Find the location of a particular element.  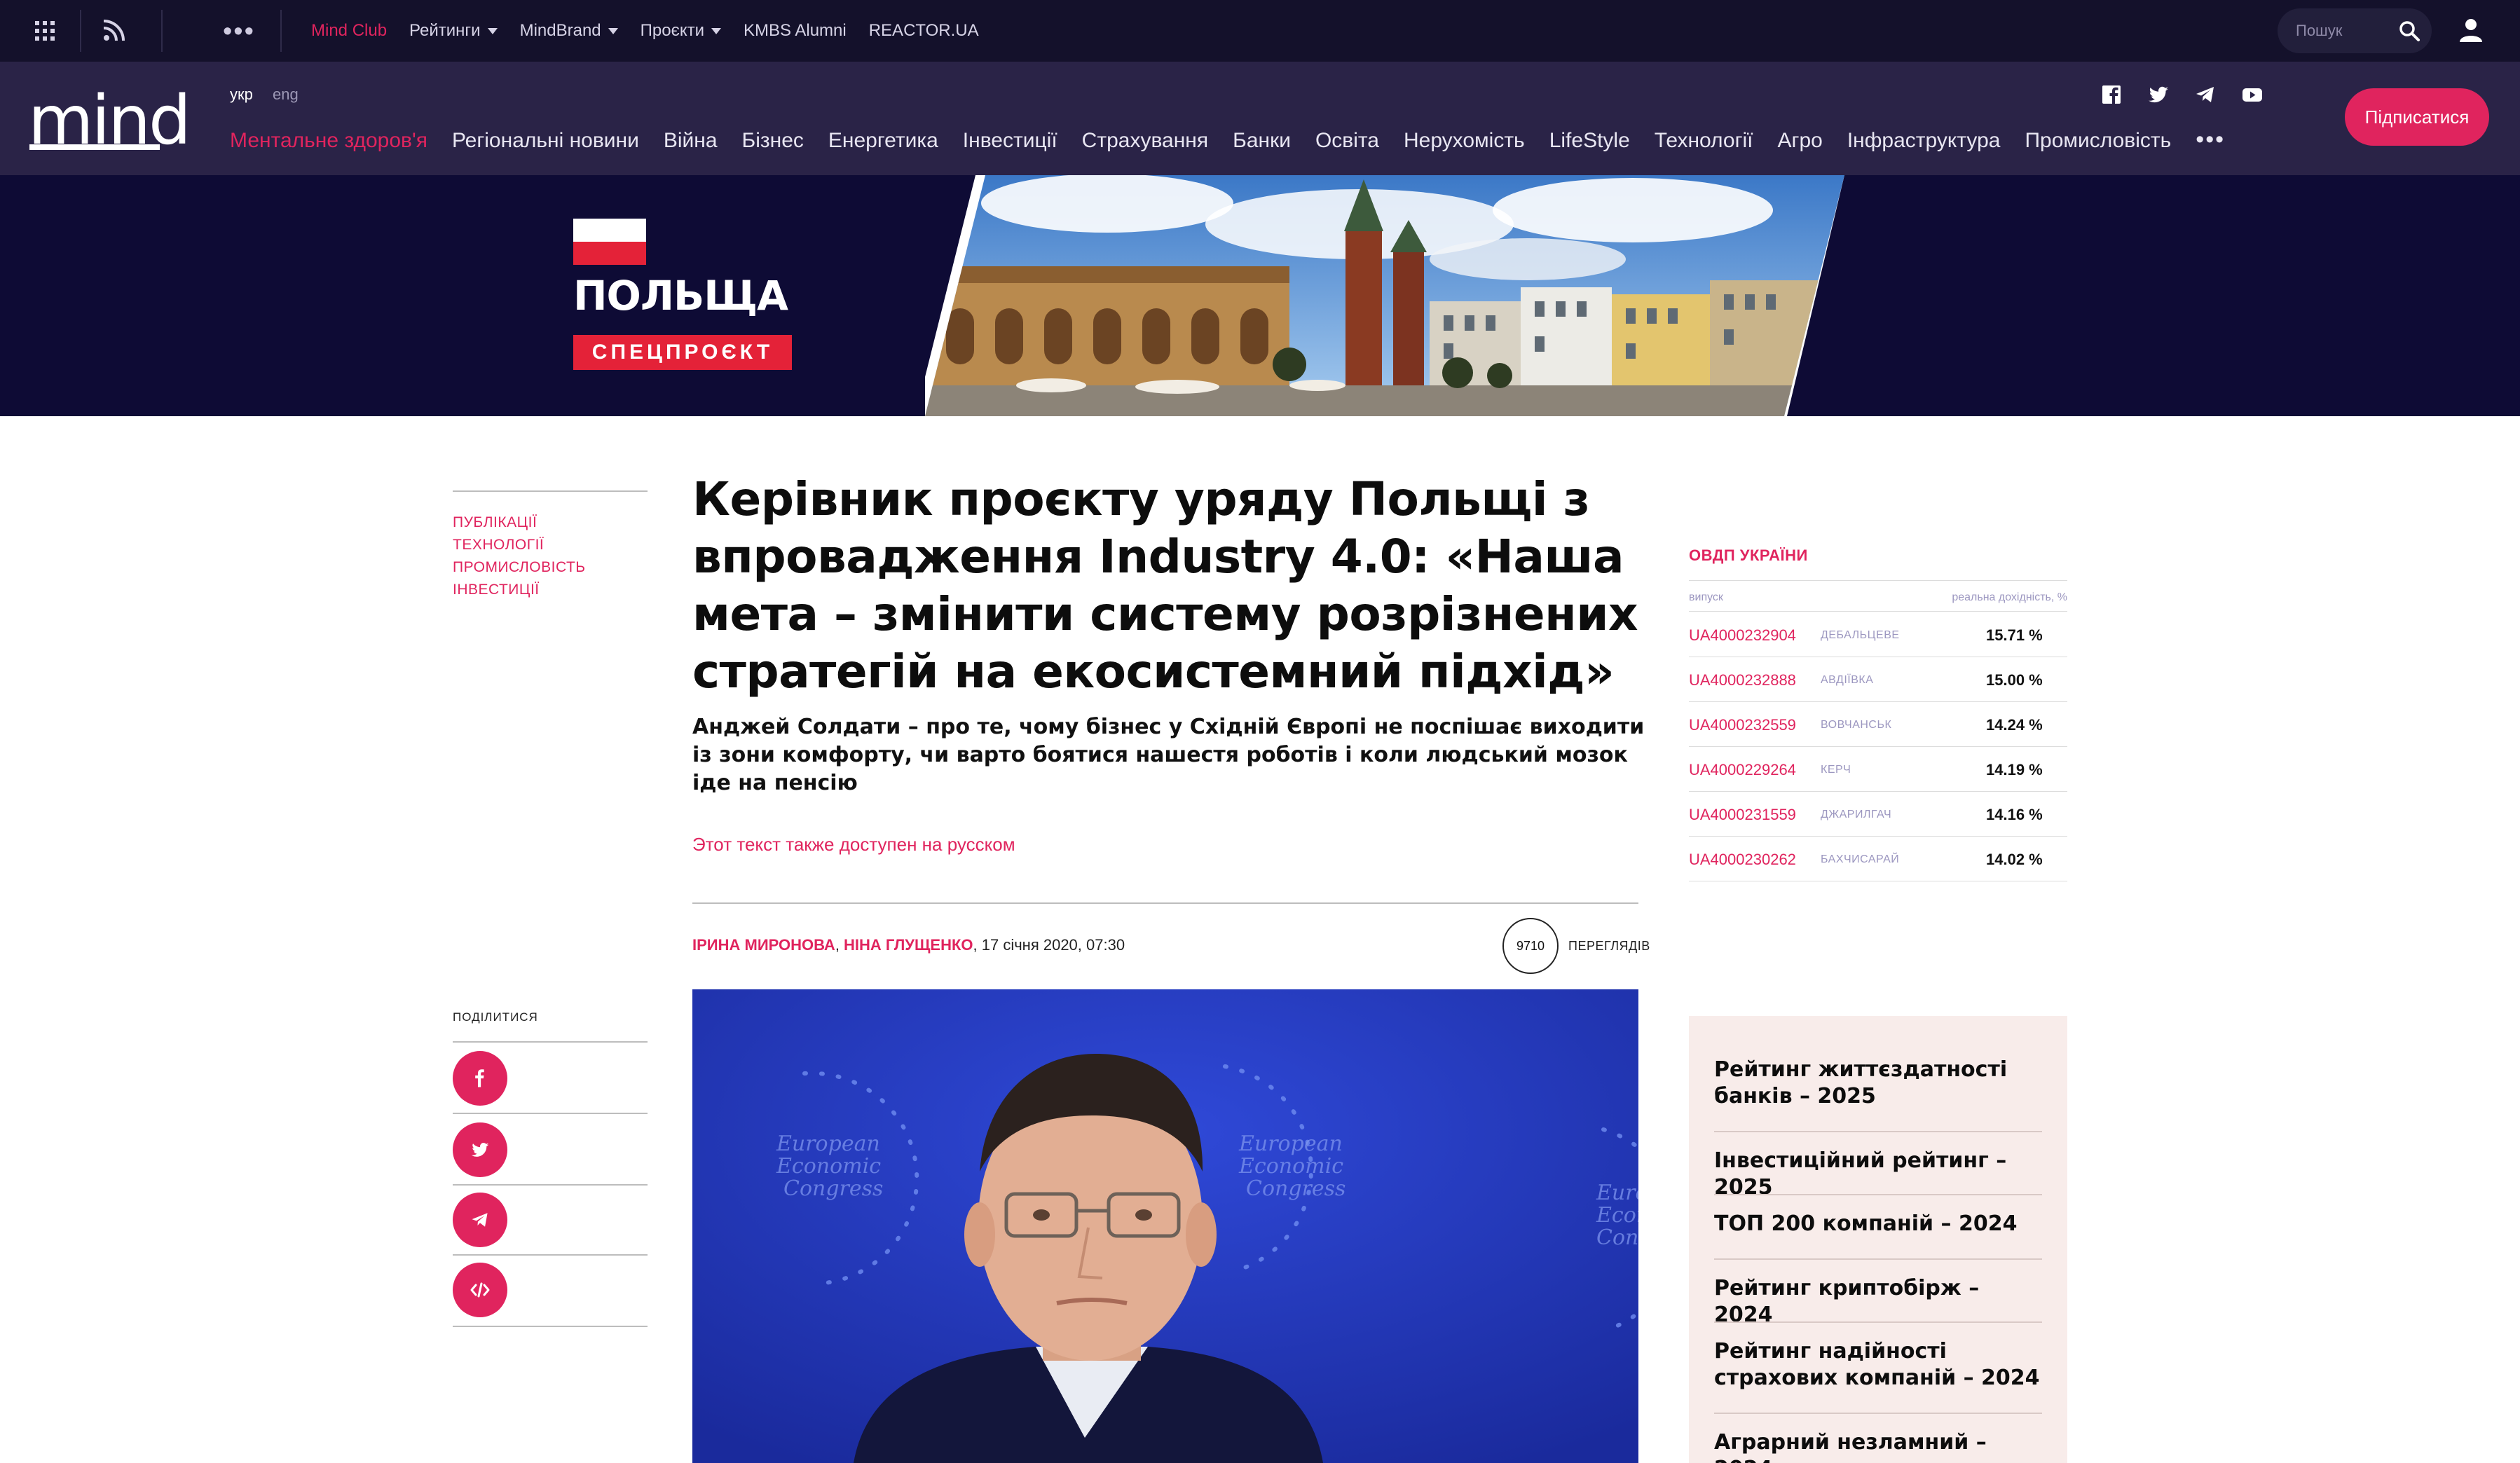

nav-item-infrastructure: Інфраструктура is located at coordinates (1924, 141).